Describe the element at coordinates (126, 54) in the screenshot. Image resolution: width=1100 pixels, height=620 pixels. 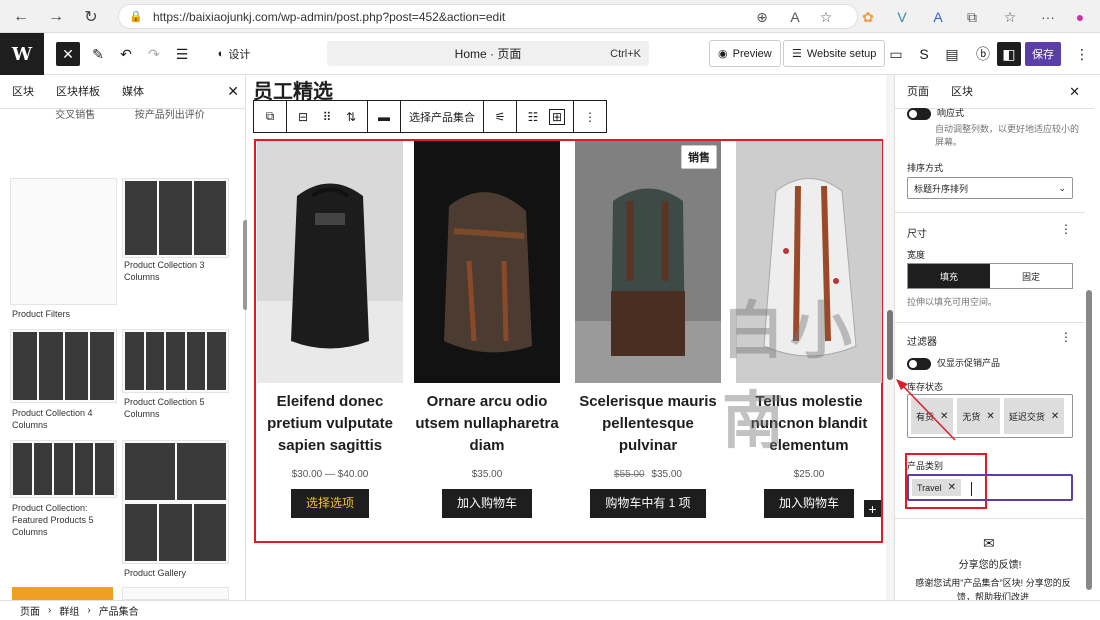
I see `undo-icon: ↶` at that location.